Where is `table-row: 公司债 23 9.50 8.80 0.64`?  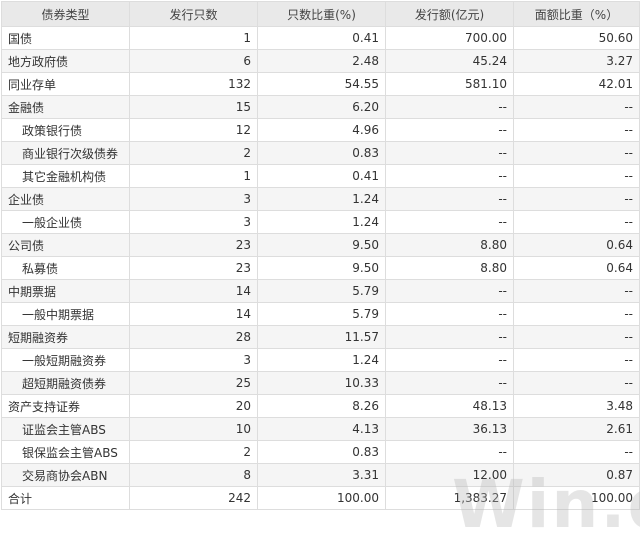 table-row: 公司债 23 9.50 8.80 0.64 is located at coordinates (320, 245).